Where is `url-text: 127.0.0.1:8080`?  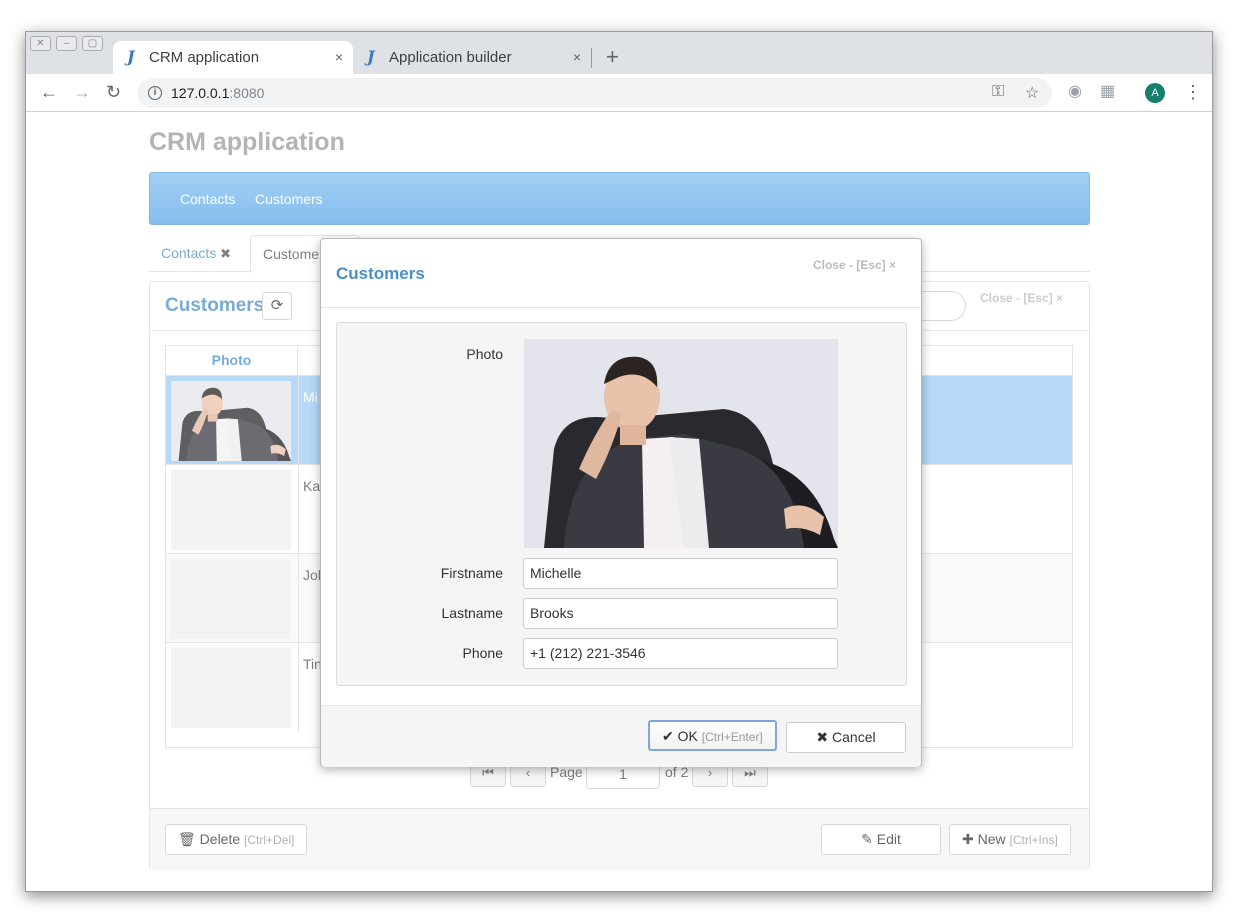 url-text: 127.0.0.1:8080 is located at coordinates (218, 93).